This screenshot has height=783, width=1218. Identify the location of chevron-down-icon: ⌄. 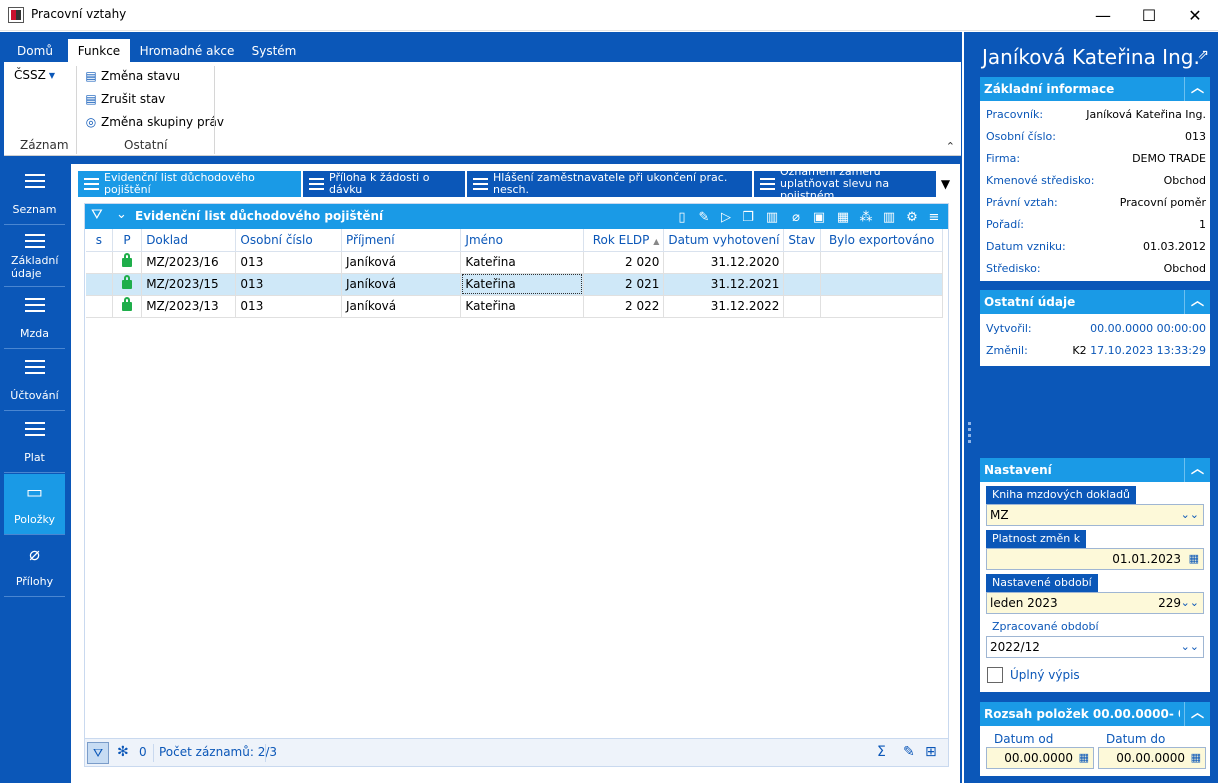
(121, 214).